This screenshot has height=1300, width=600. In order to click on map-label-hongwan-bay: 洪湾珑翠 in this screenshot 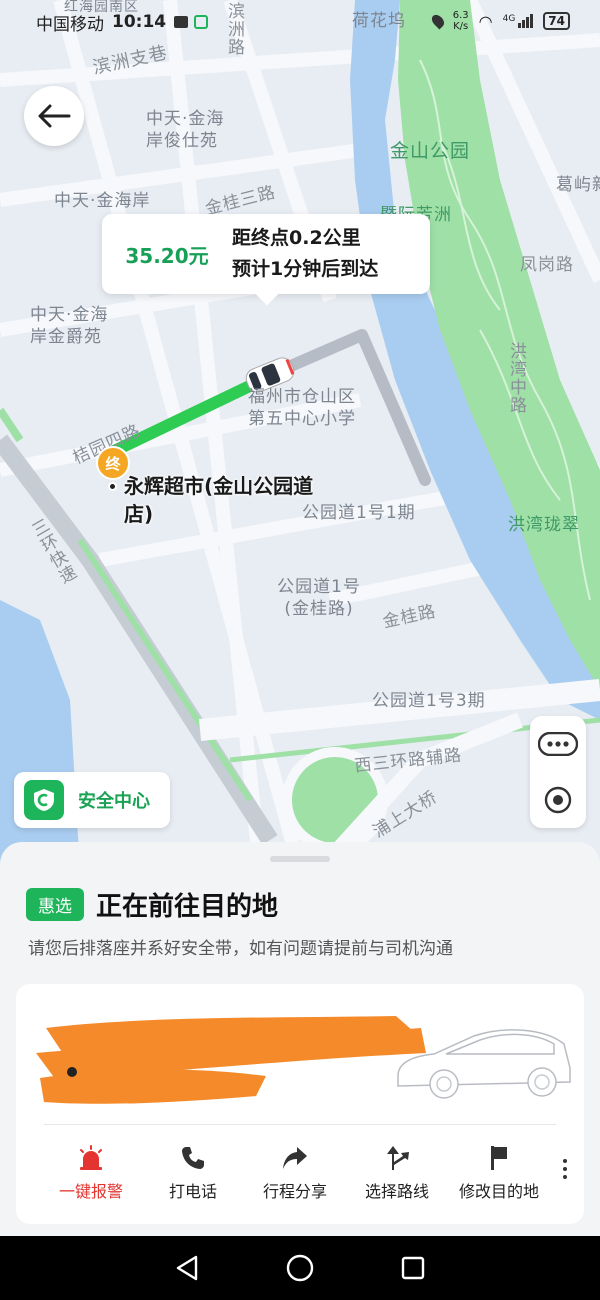, I will do `click(544, 525)`.